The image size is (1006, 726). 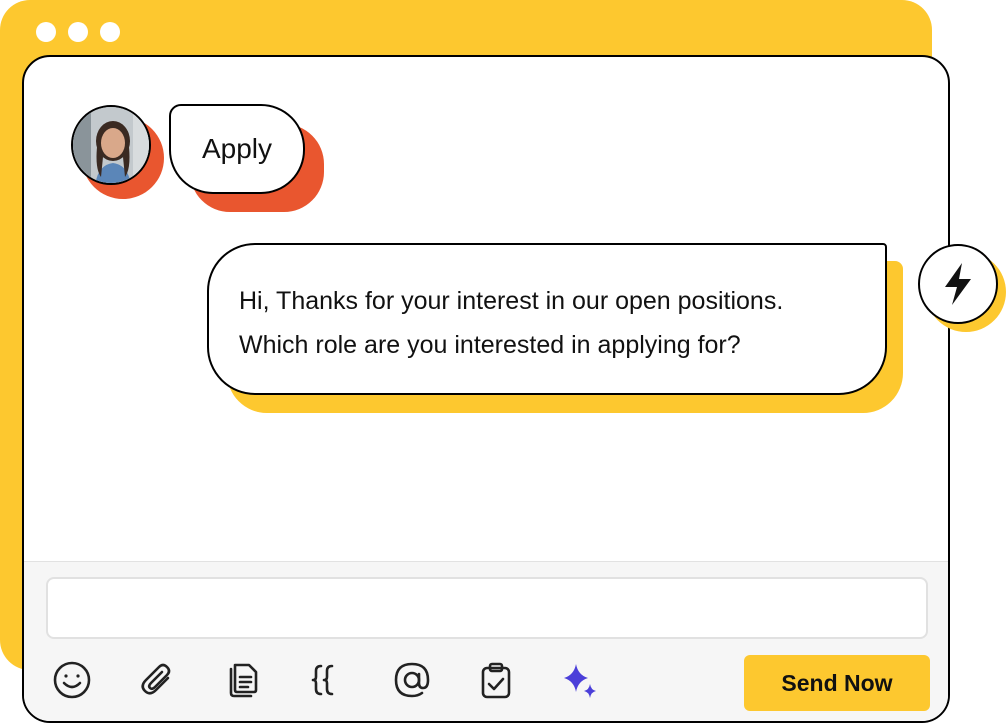 I want to click on lightning-bolt-icon, so click(x=958, y=284).